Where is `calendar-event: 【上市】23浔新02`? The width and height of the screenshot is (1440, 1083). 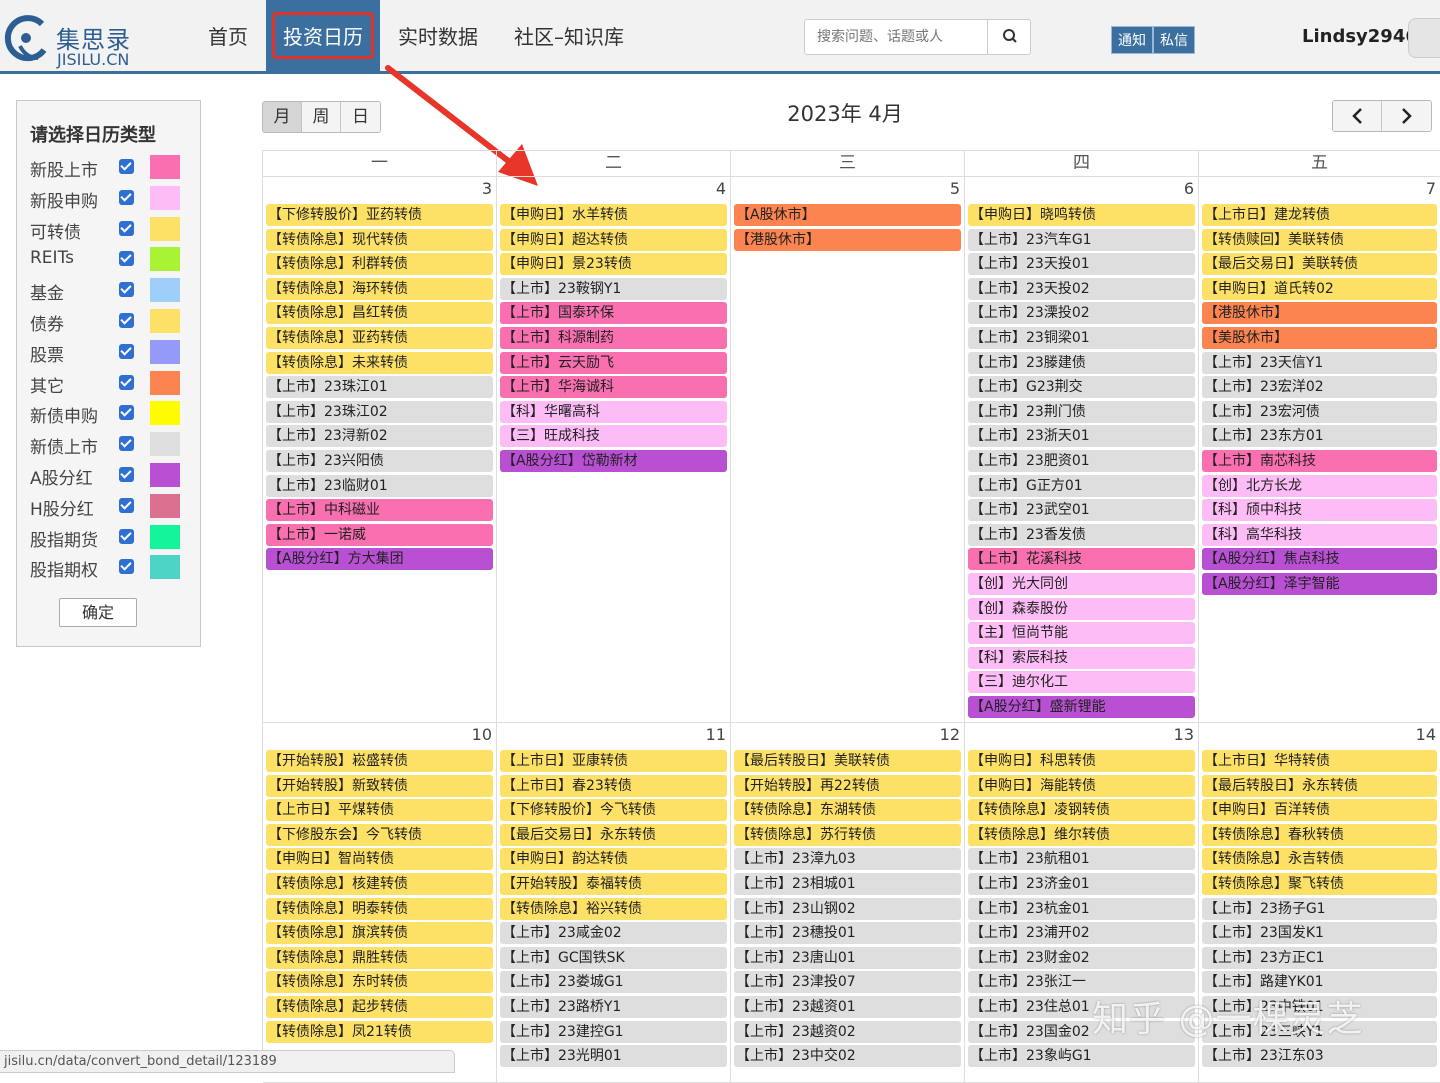
calendar-event: 【上市】23浔新02 is located at coordinates (379, 436).